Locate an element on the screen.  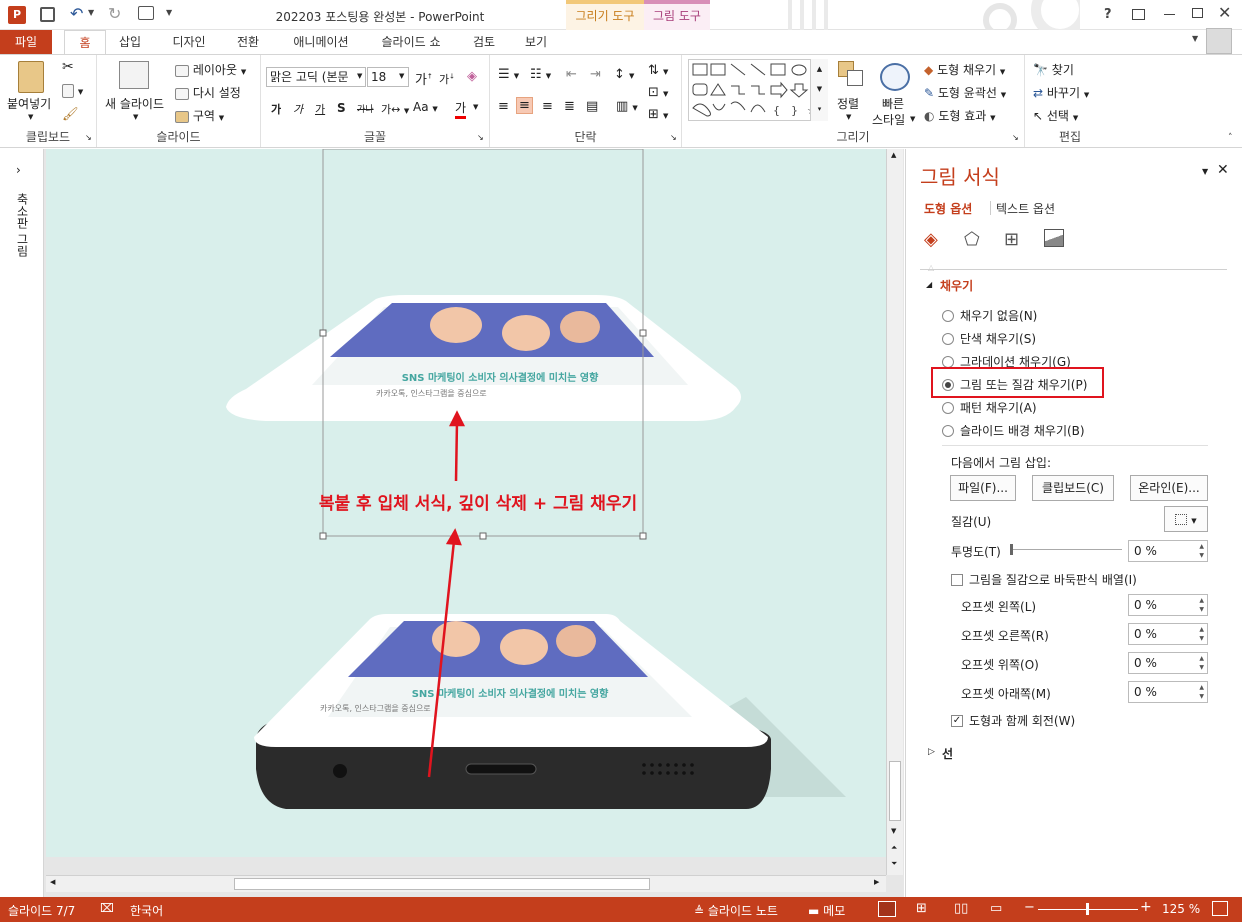
fill-solid-option: 단색 채우기(S) is located at coordinates (989, 338).